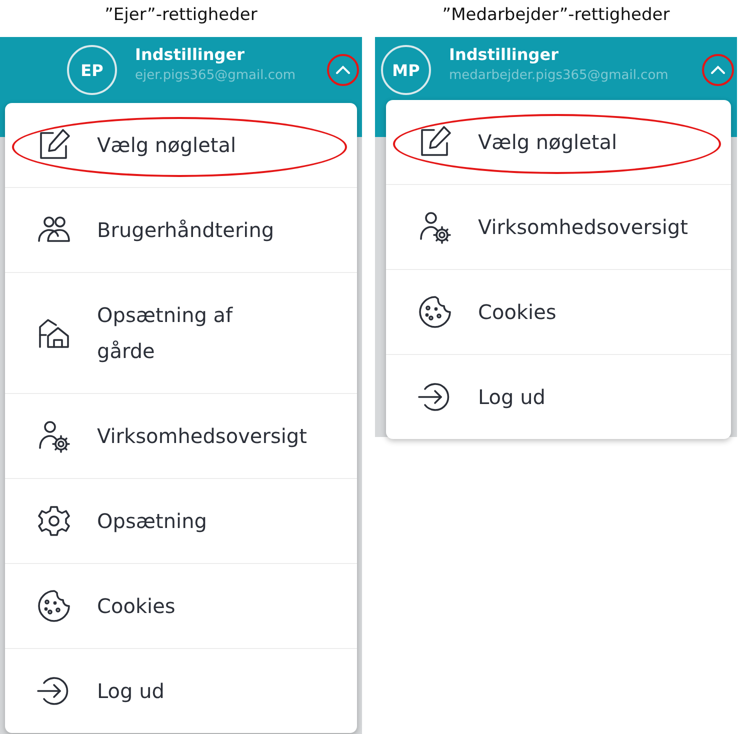 The image size is (743, 734). I want to click on panel-caption: ”Medarbejder”-rettigheder, so click(556, 15).